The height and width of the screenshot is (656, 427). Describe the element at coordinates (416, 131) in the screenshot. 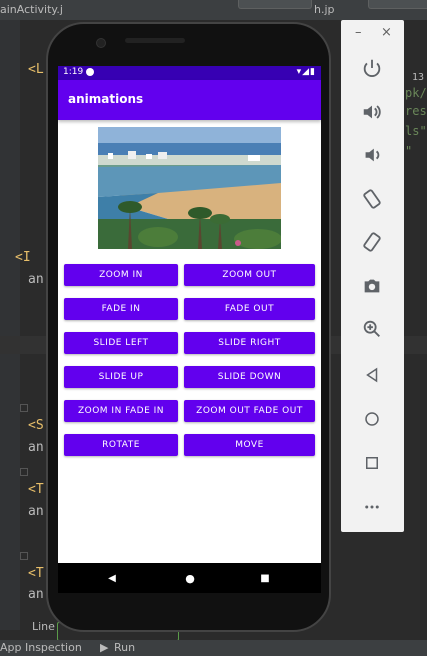

I see `code-string: ls"` at that location.